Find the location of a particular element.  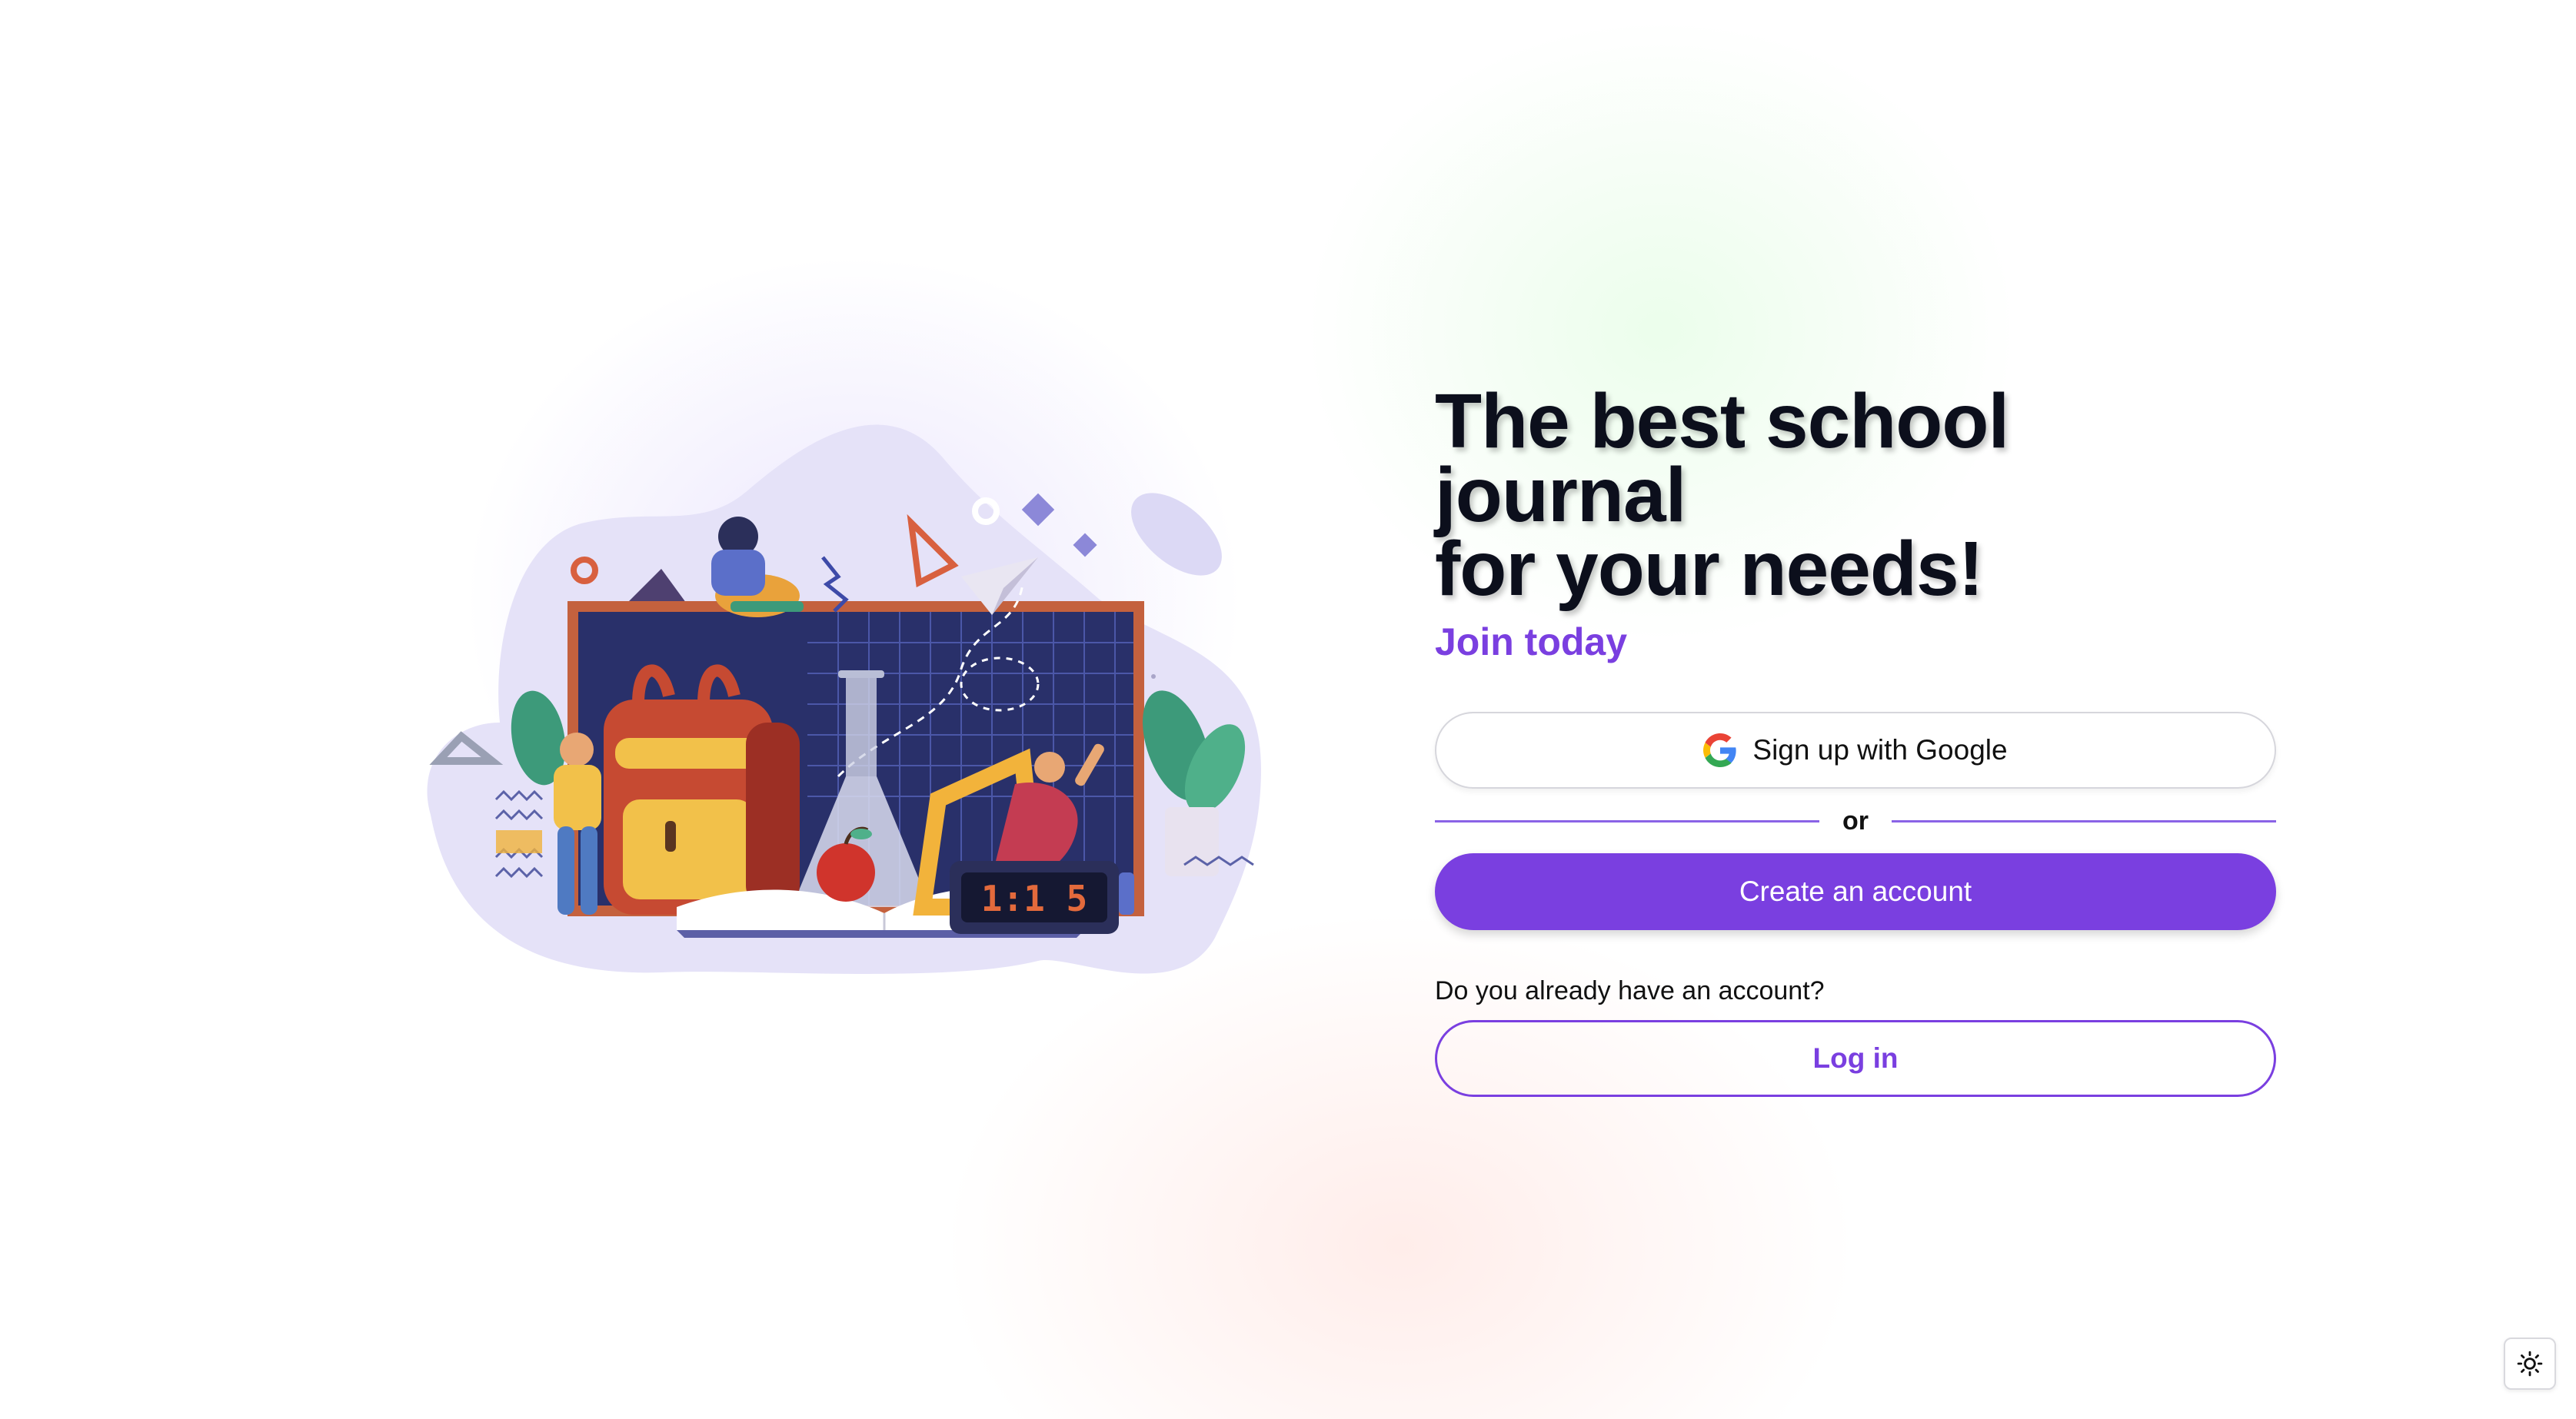

google-signup-button: Sign up with Google is located at coordinates (1855, 750).